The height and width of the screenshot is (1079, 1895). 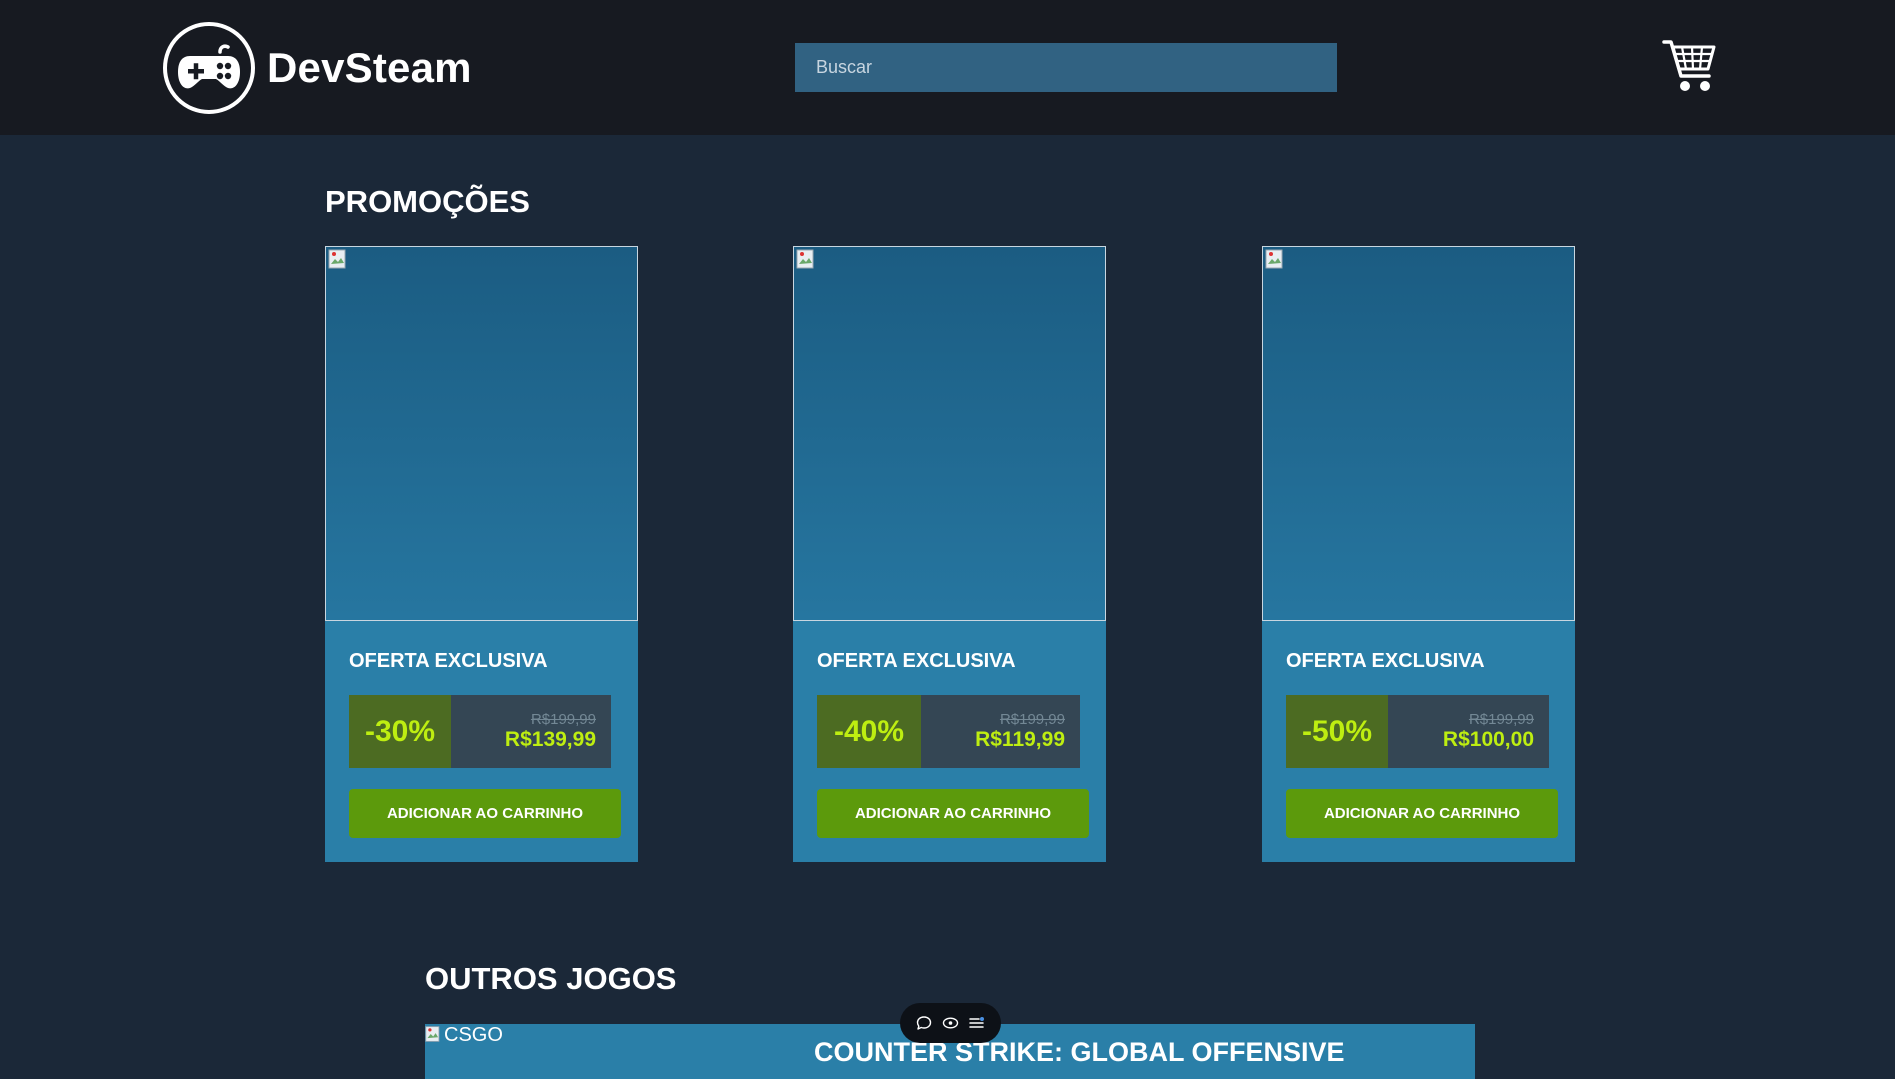 I want to click on new-price: R$119,99, so click(x=1020, y=739).